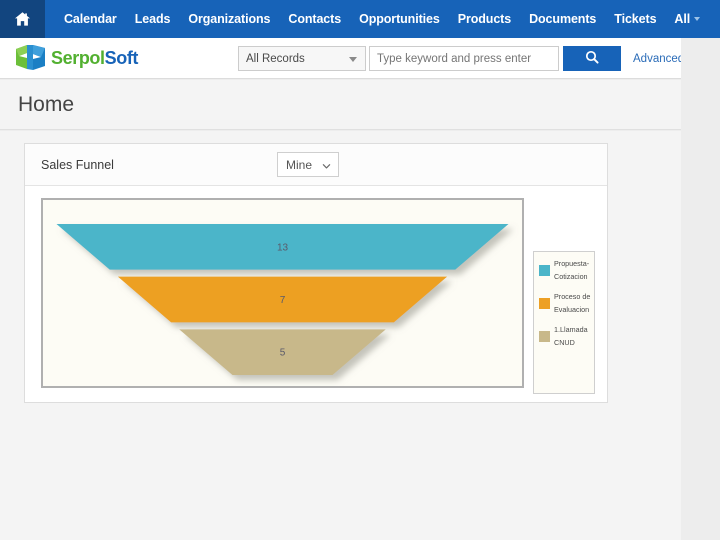 Image resolution: width=720 pixels, height=540 pixels. I want to click on nav-item-tickets: Tickets, so click(635, 19).